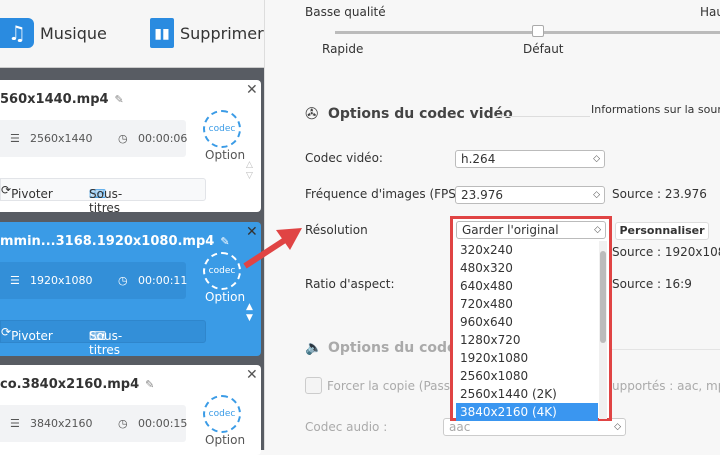  What do you see at coordinates (163, 280) in the screenshot?
I see `file-duration: 00:00:11` at bounding box center [163, 280].